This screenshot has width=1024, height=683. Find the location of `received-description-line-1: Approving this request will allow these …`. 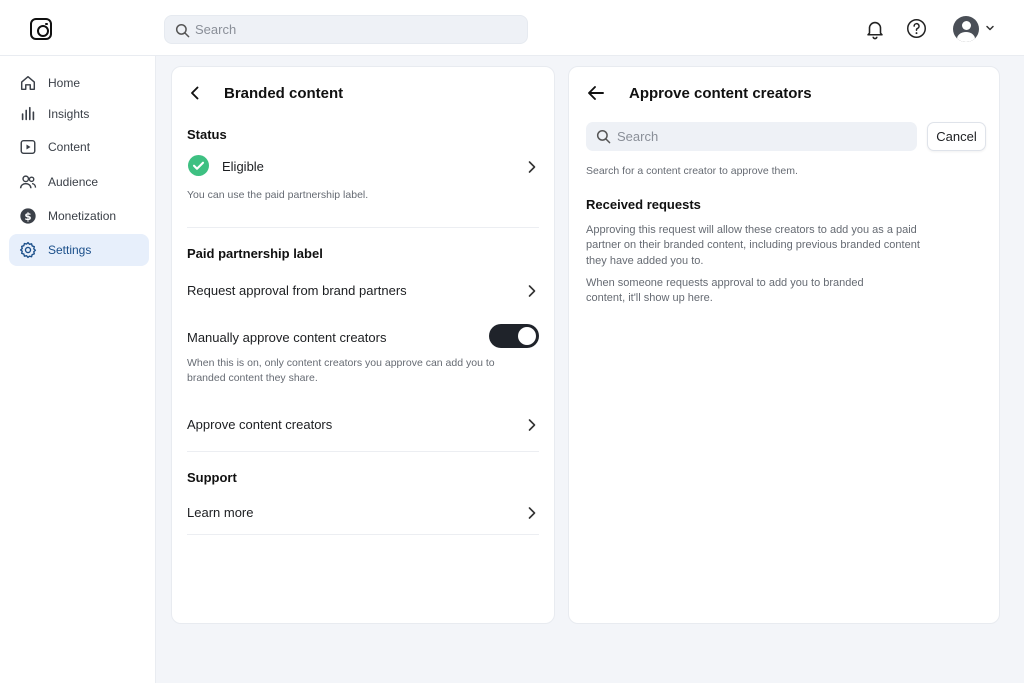

received-description-line-1: Approving this request will allow these … is located at coordinates (751, 230).